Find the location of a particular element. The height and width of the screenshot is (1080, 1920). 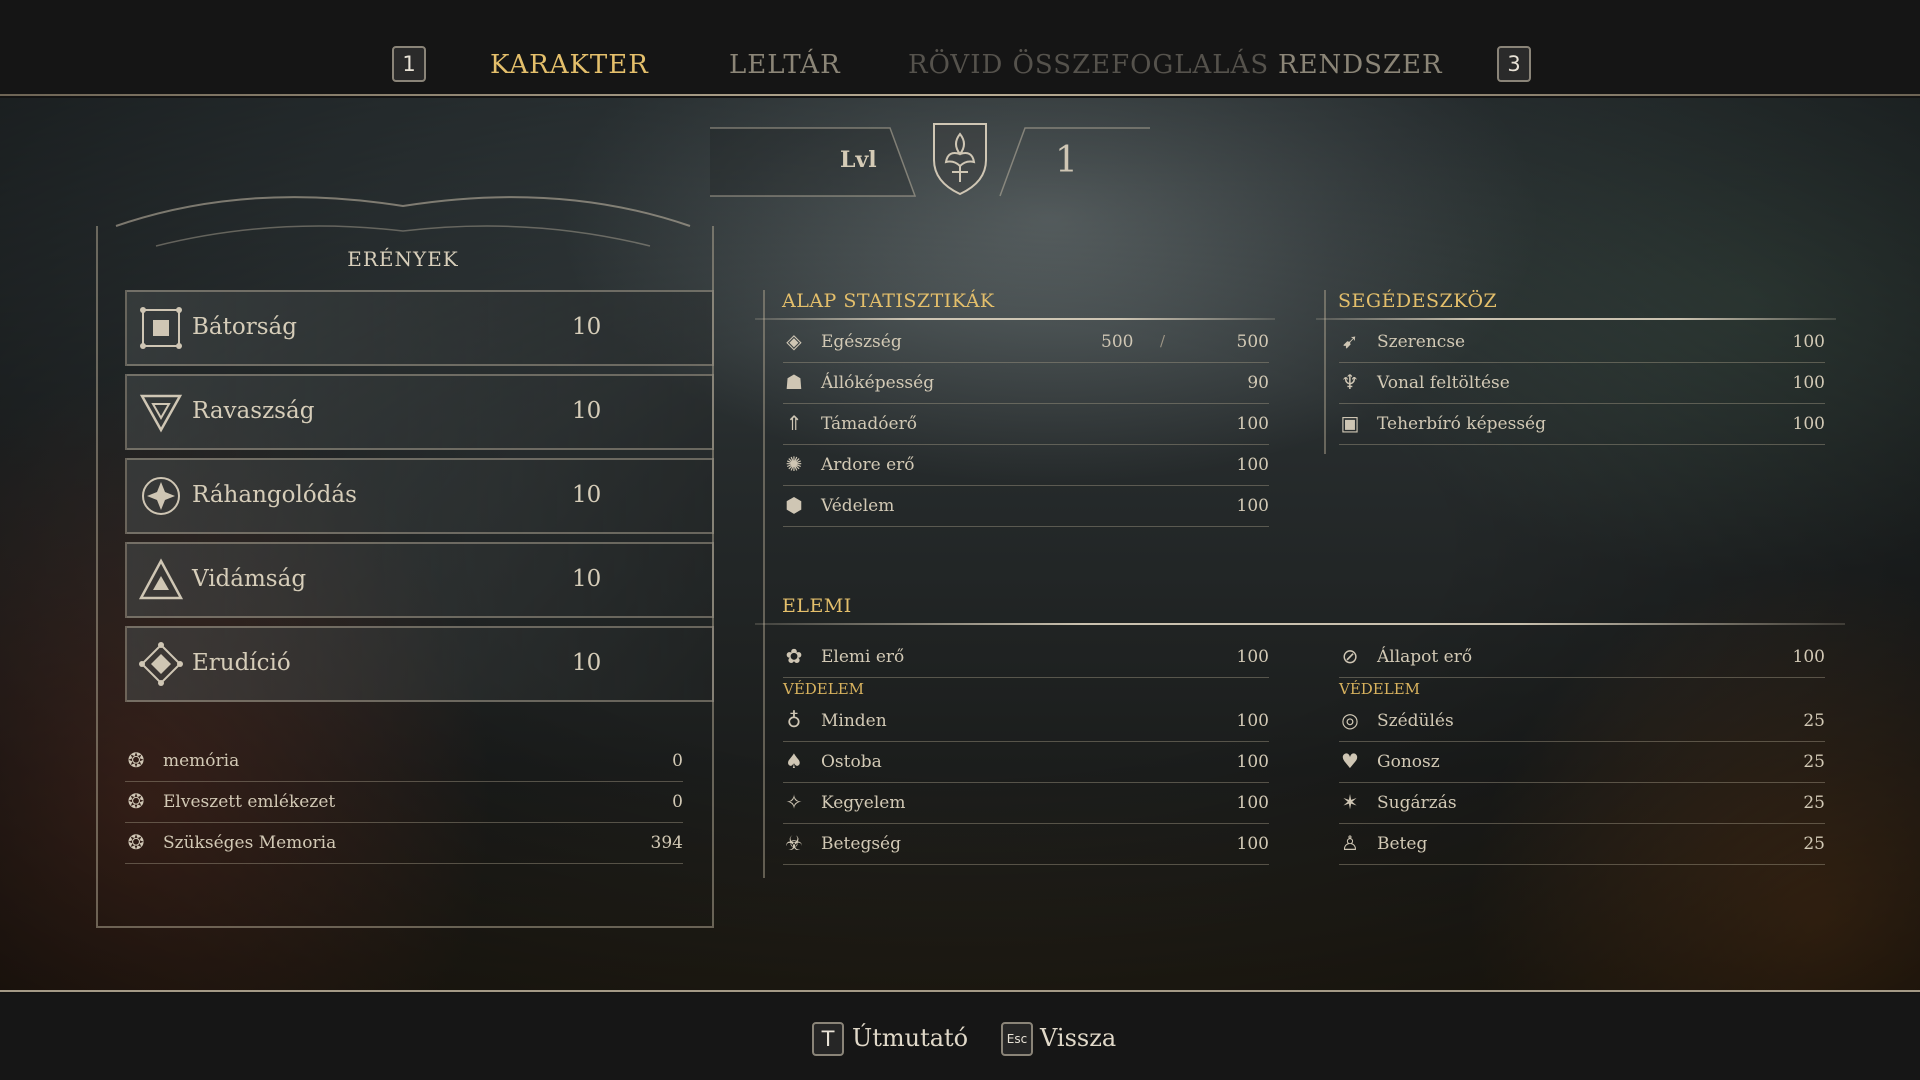

stat-name: Betegség is located at coordinates (861, 844).